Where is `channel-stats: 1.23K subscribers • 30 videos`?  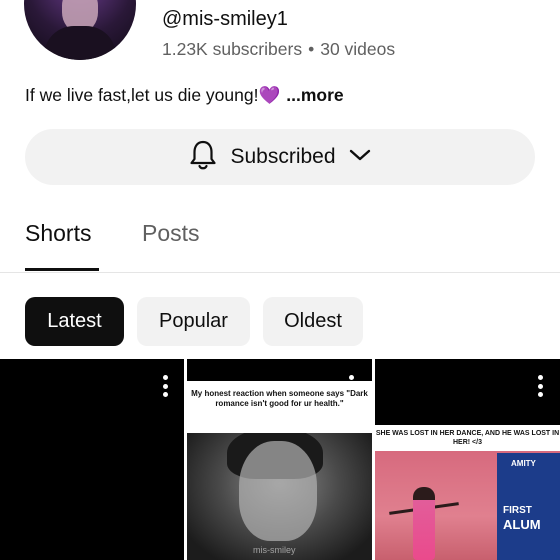 channel-stats: 1.23K subscribers • 30 videos is located at coordinates (278, 49).